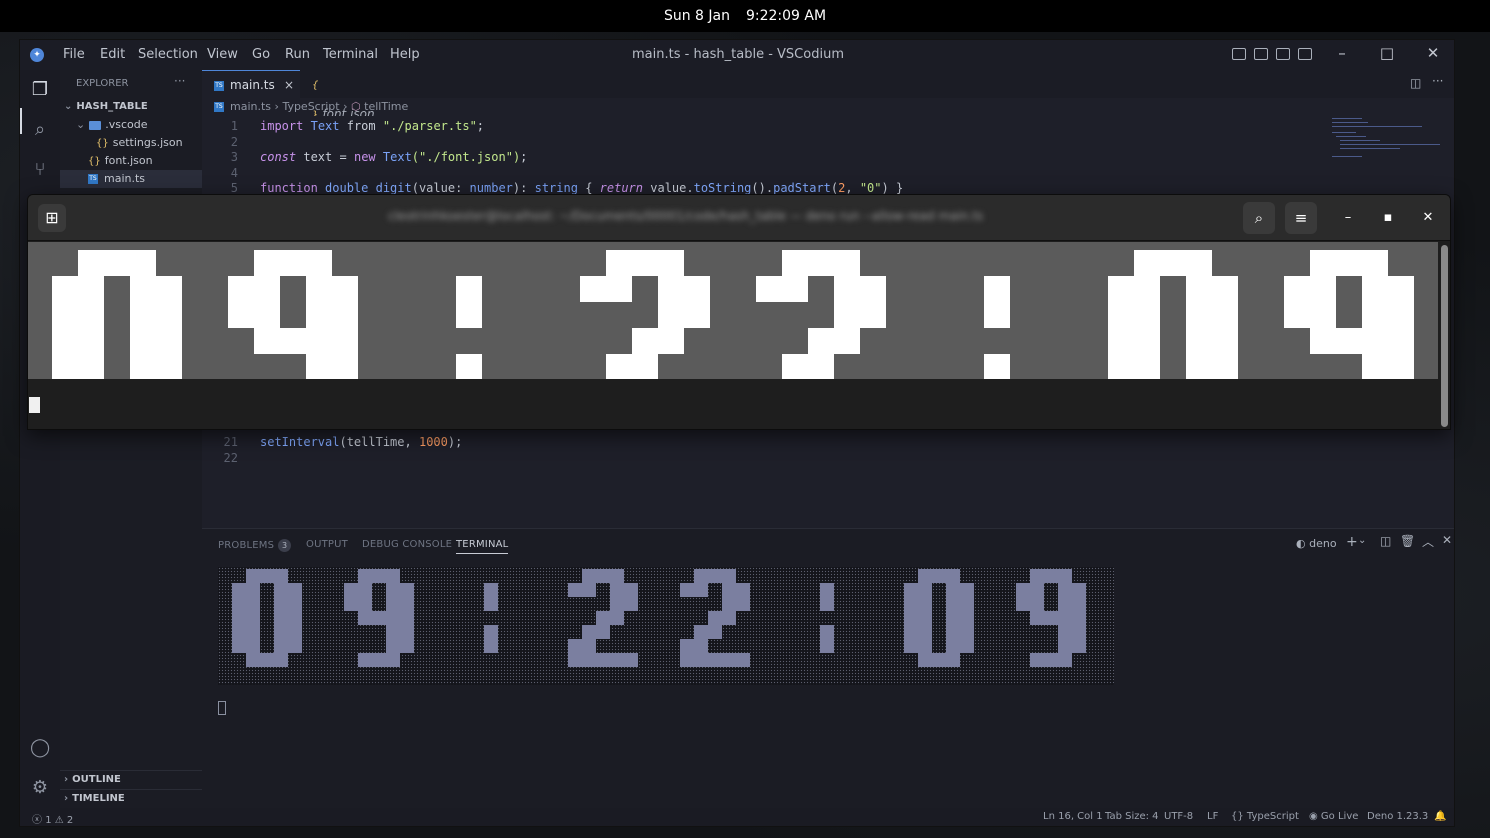  I want to click on minimize-icon: –, so click(1342, 53).